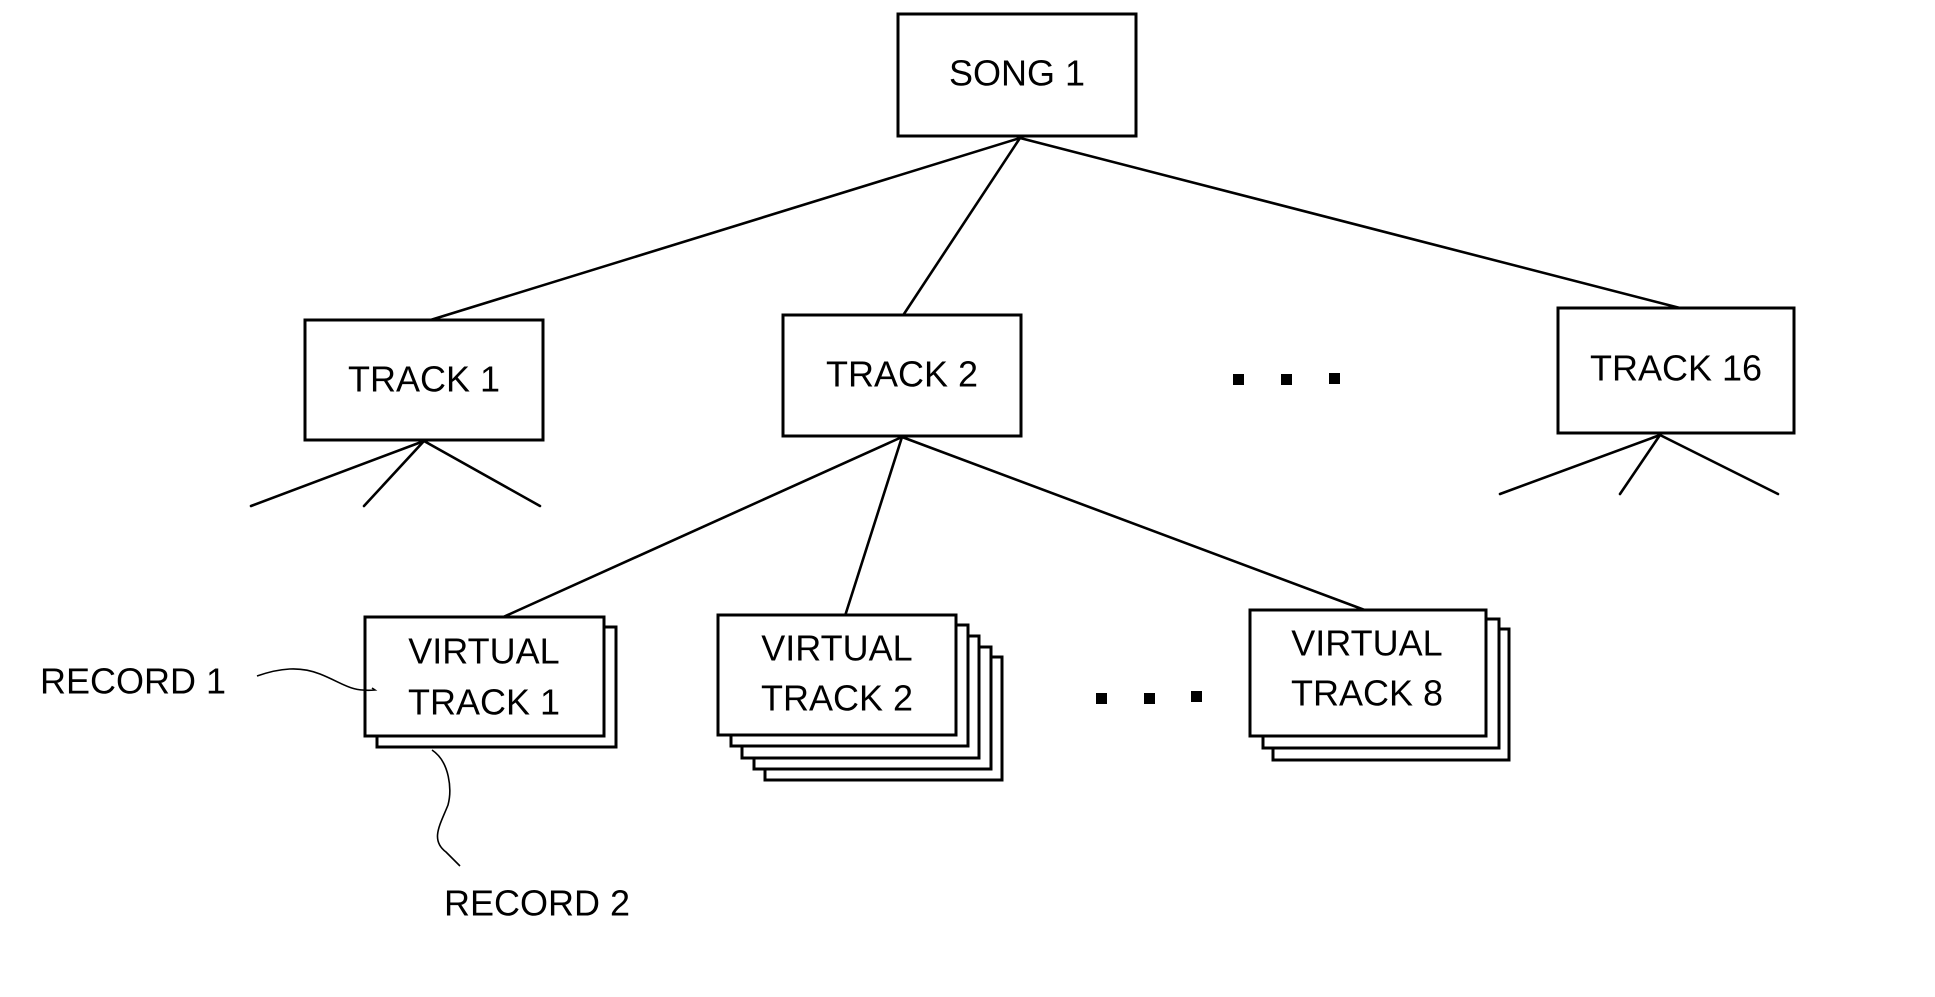  I want to click on node-track-2-label: TRACK 2, so click(902, 374).